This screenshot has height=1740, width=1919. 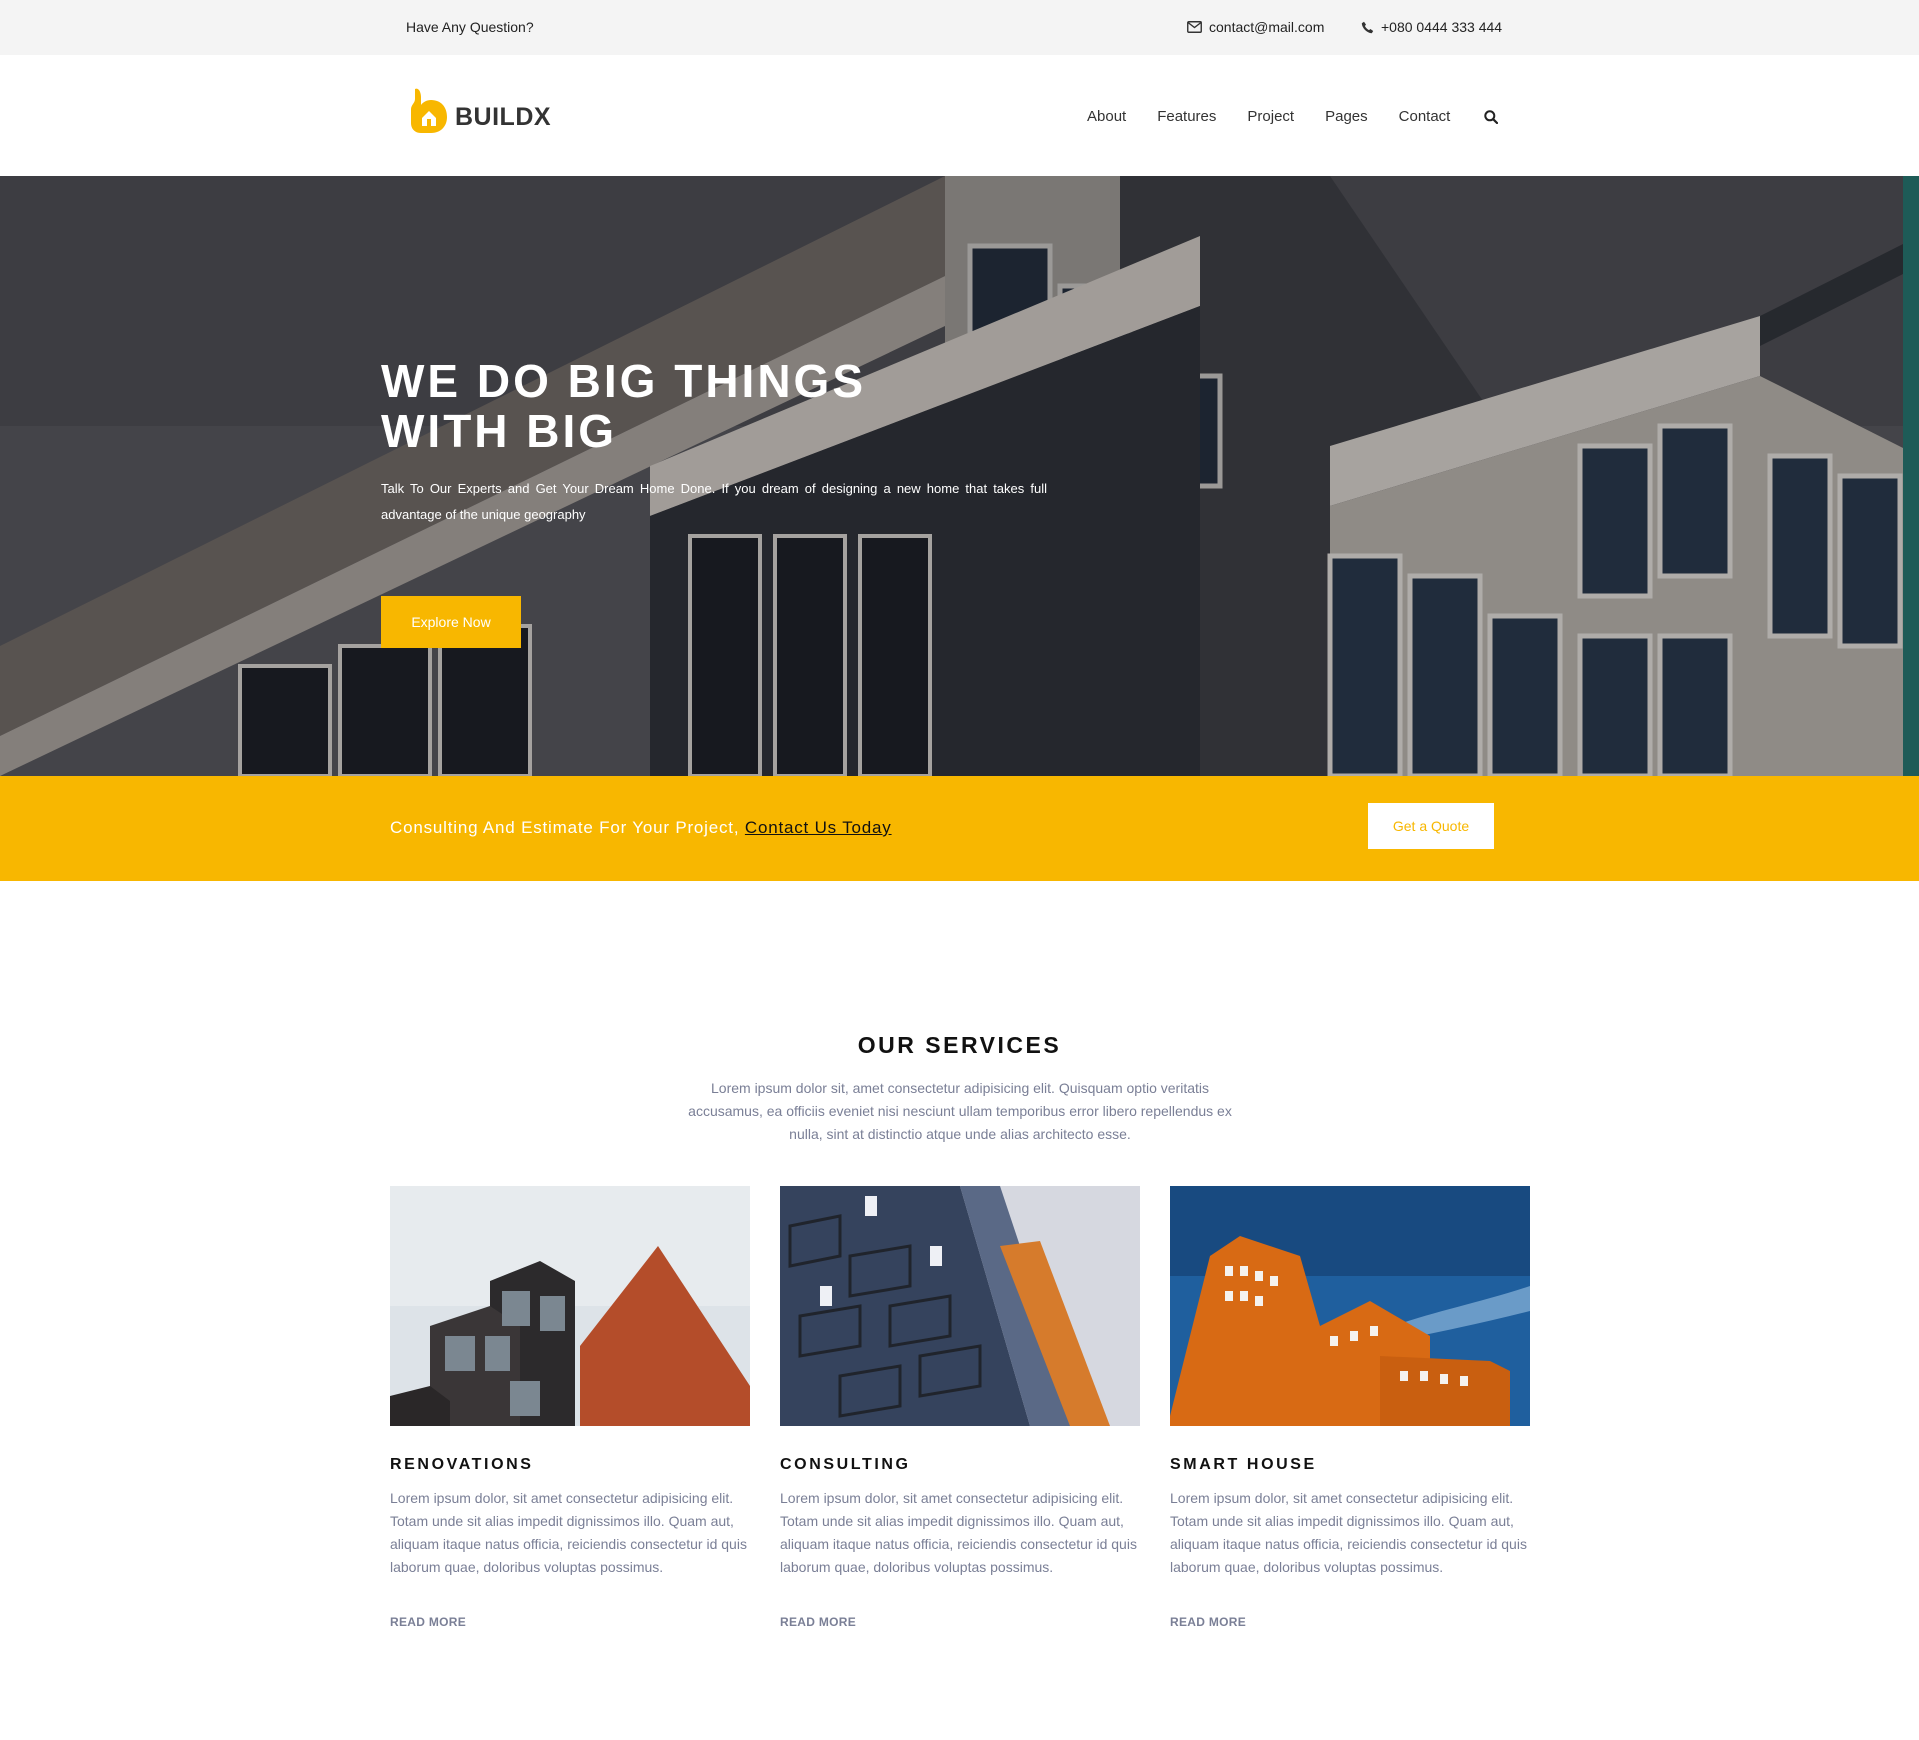 What do you see at coordinates (845, 1464) in the screenshot?
I see `card-title: CONSULTING` at bounding box center [845, 1464].